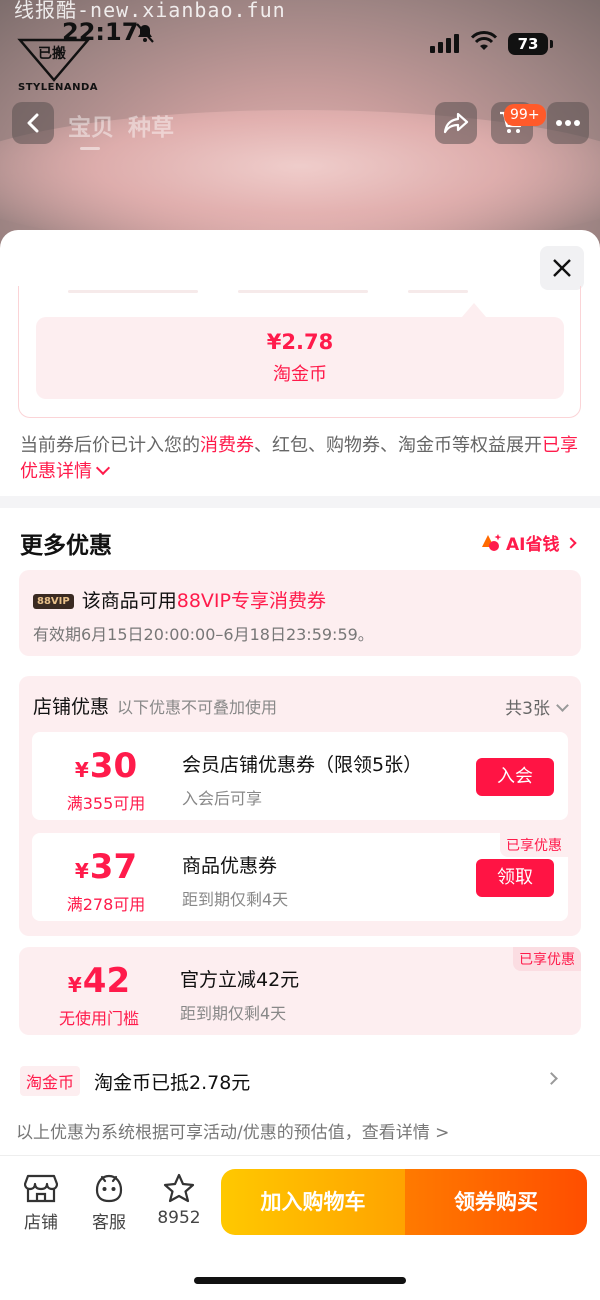 The height and width of the screenshot is (1300, 600). I want to click on coupon-value: ¥37 满278可用, so click(106, 881).